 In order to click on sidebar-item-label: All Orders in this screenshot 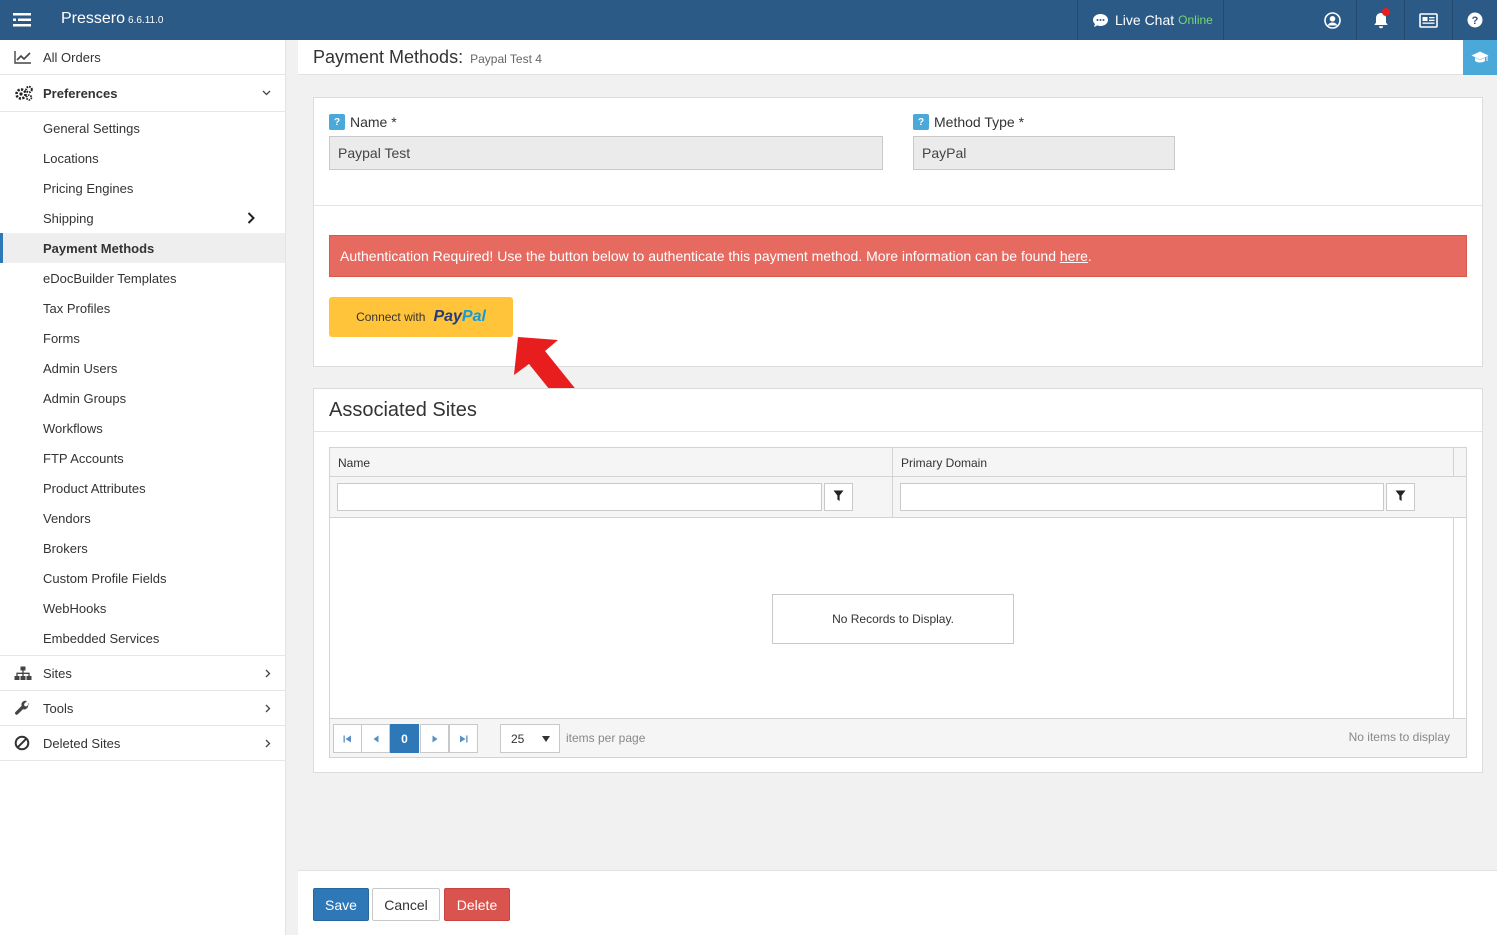, I will do `click(72, 57)`.